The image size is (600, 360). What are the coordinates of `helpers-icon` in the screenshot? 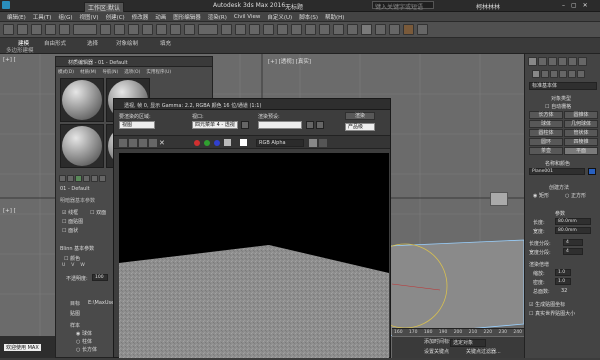 It's located at (572, 74).